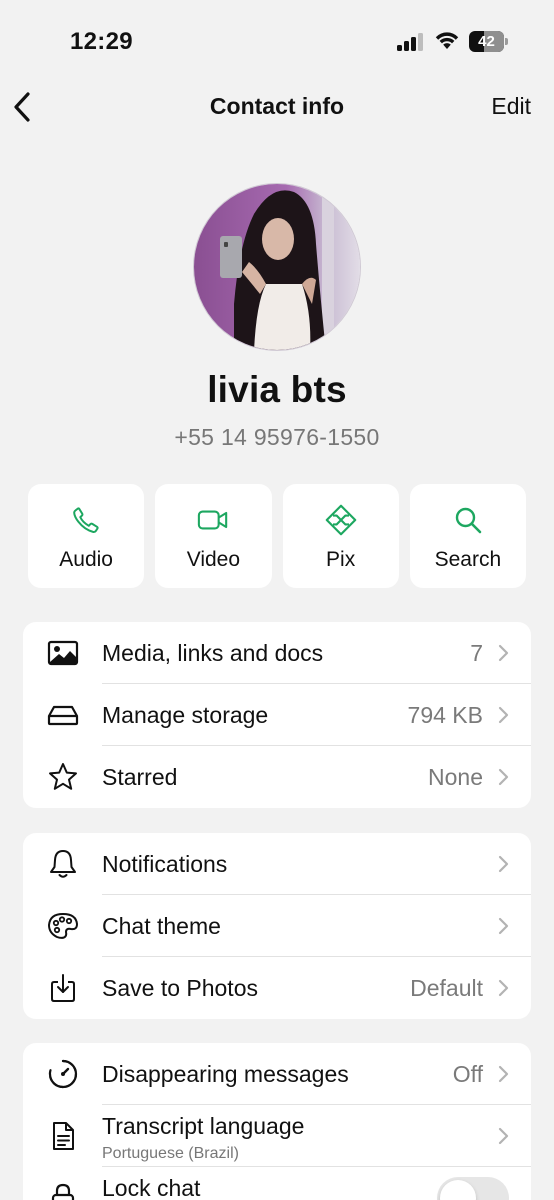 This screenshot has height=1200, width=554. Describe the element at coordinates (468, 559) in the screenshot. I see `search-label: Search` at that location.